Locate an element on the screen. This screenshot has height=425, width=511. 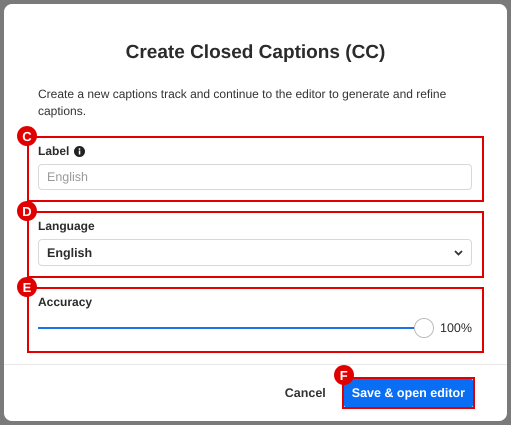
field-label: Language is located at coordinates (66, 226).